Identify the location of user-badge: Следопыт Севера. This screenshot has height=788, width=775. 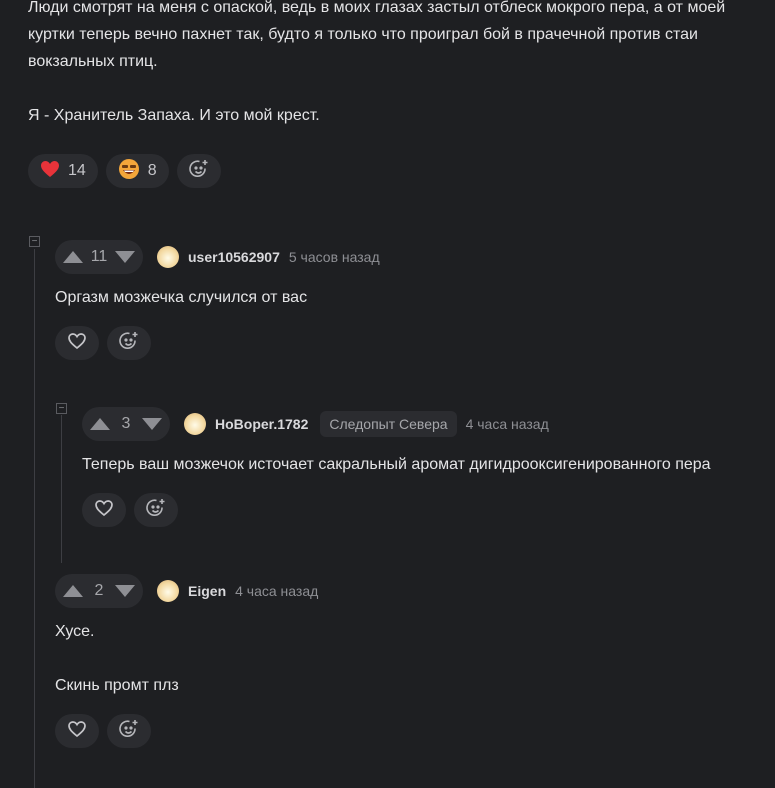
(388, 424).